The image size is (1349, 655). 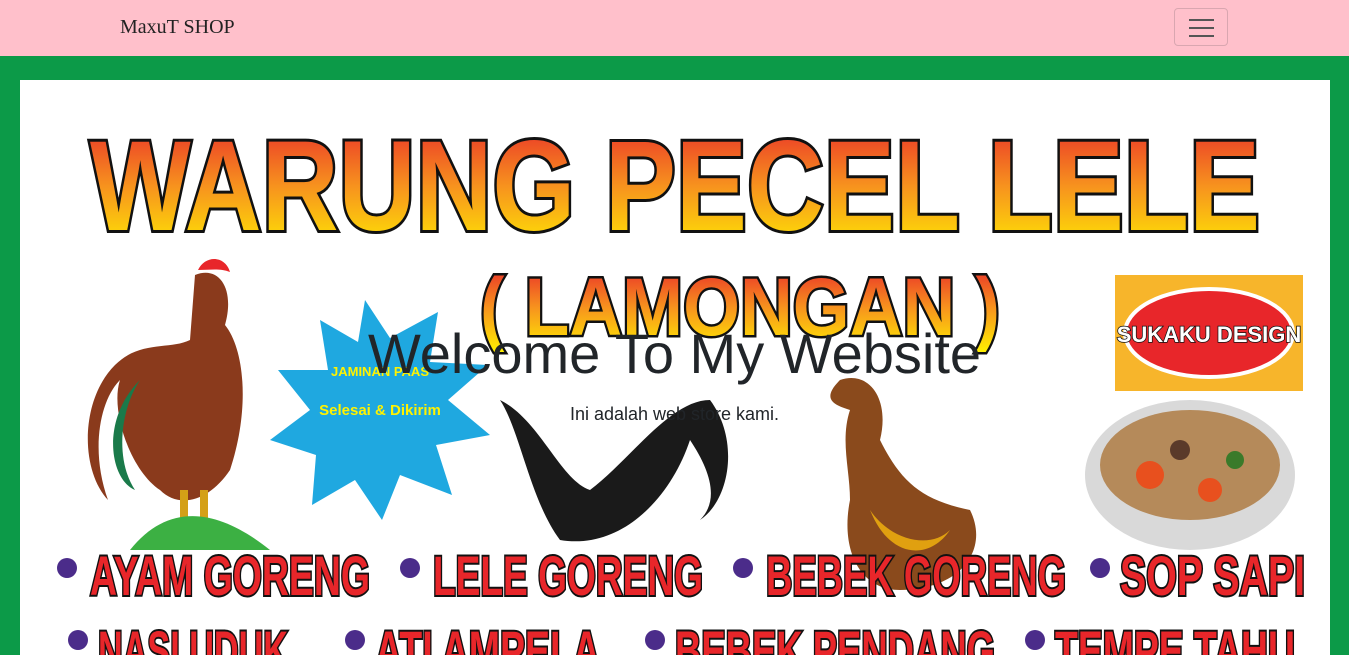 What do you see at coordinates (177, 27) in the screenshot?
I see `brand-link: MaxuT SHOP` at bounding box center [177, 27].